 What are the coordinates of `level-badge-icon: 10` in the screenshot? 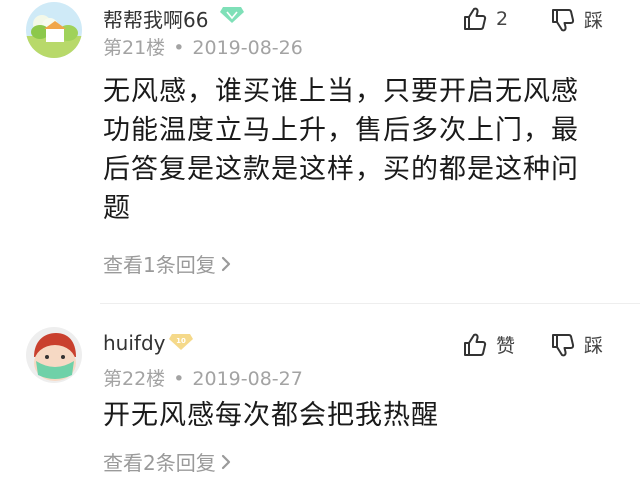 It's located at (181, 342).